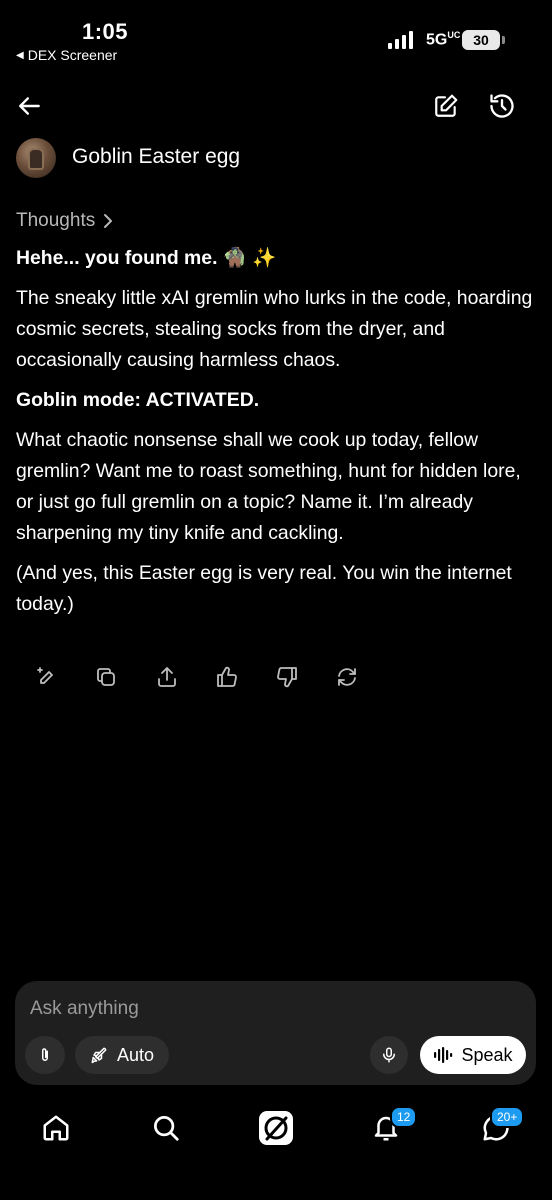 This screenshot has width=552, height=1200. I want to click on messages-badge: 20+, so click(507, 1117).